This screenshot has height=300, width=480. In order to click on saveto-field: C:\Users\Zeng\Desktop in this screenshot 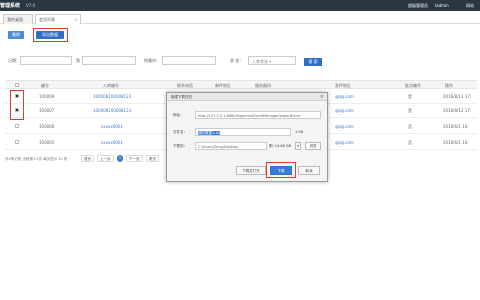, I will do `click(231, 146)`.